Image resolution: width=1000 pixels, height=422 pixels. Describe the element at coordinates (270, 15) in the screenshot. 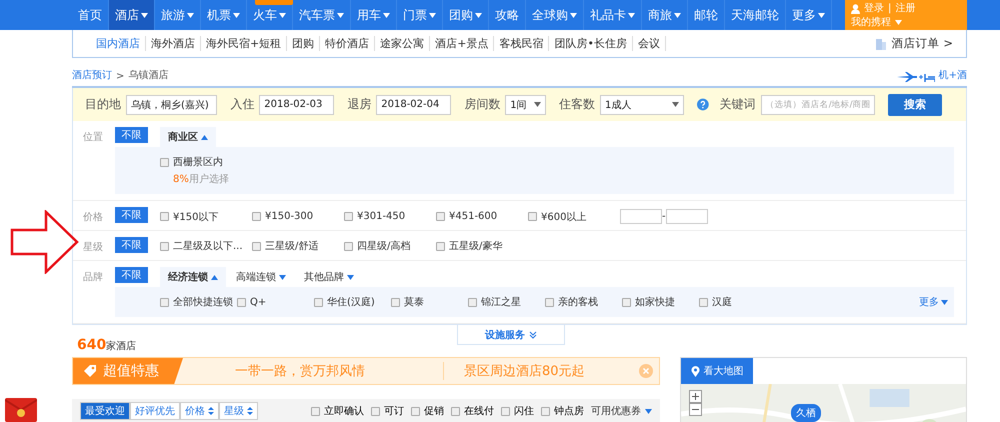

I see `nav-tab: 火车` at that location.